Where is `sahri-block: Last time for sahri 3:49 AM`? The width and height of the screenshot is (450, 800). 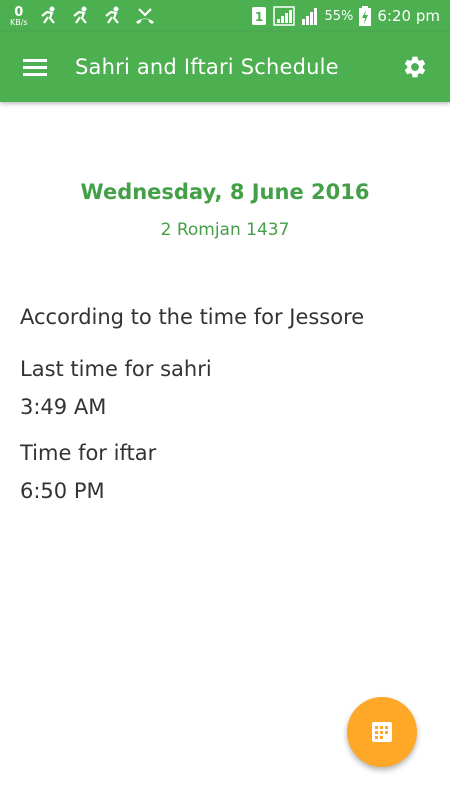
sahri-block: Last time for sahri 3:49 AM is located at coordinates (192, 388).